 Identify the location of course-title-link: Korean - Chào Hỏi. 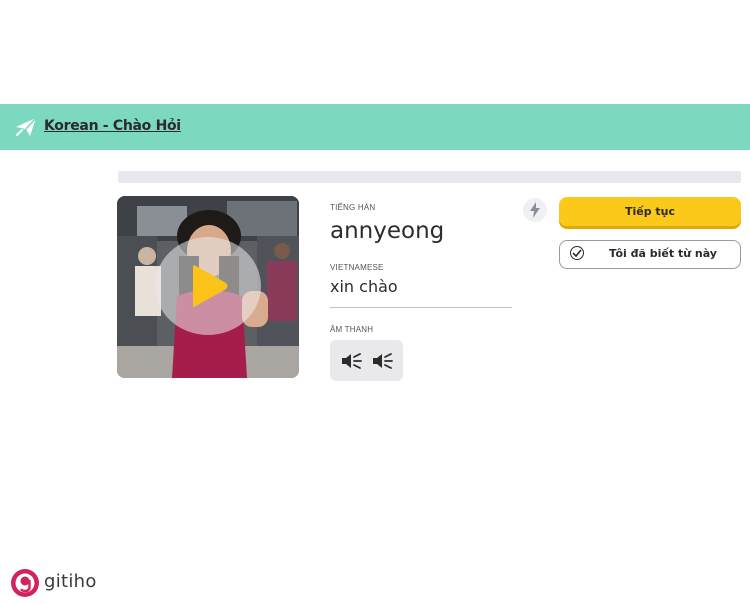
(112, 126).